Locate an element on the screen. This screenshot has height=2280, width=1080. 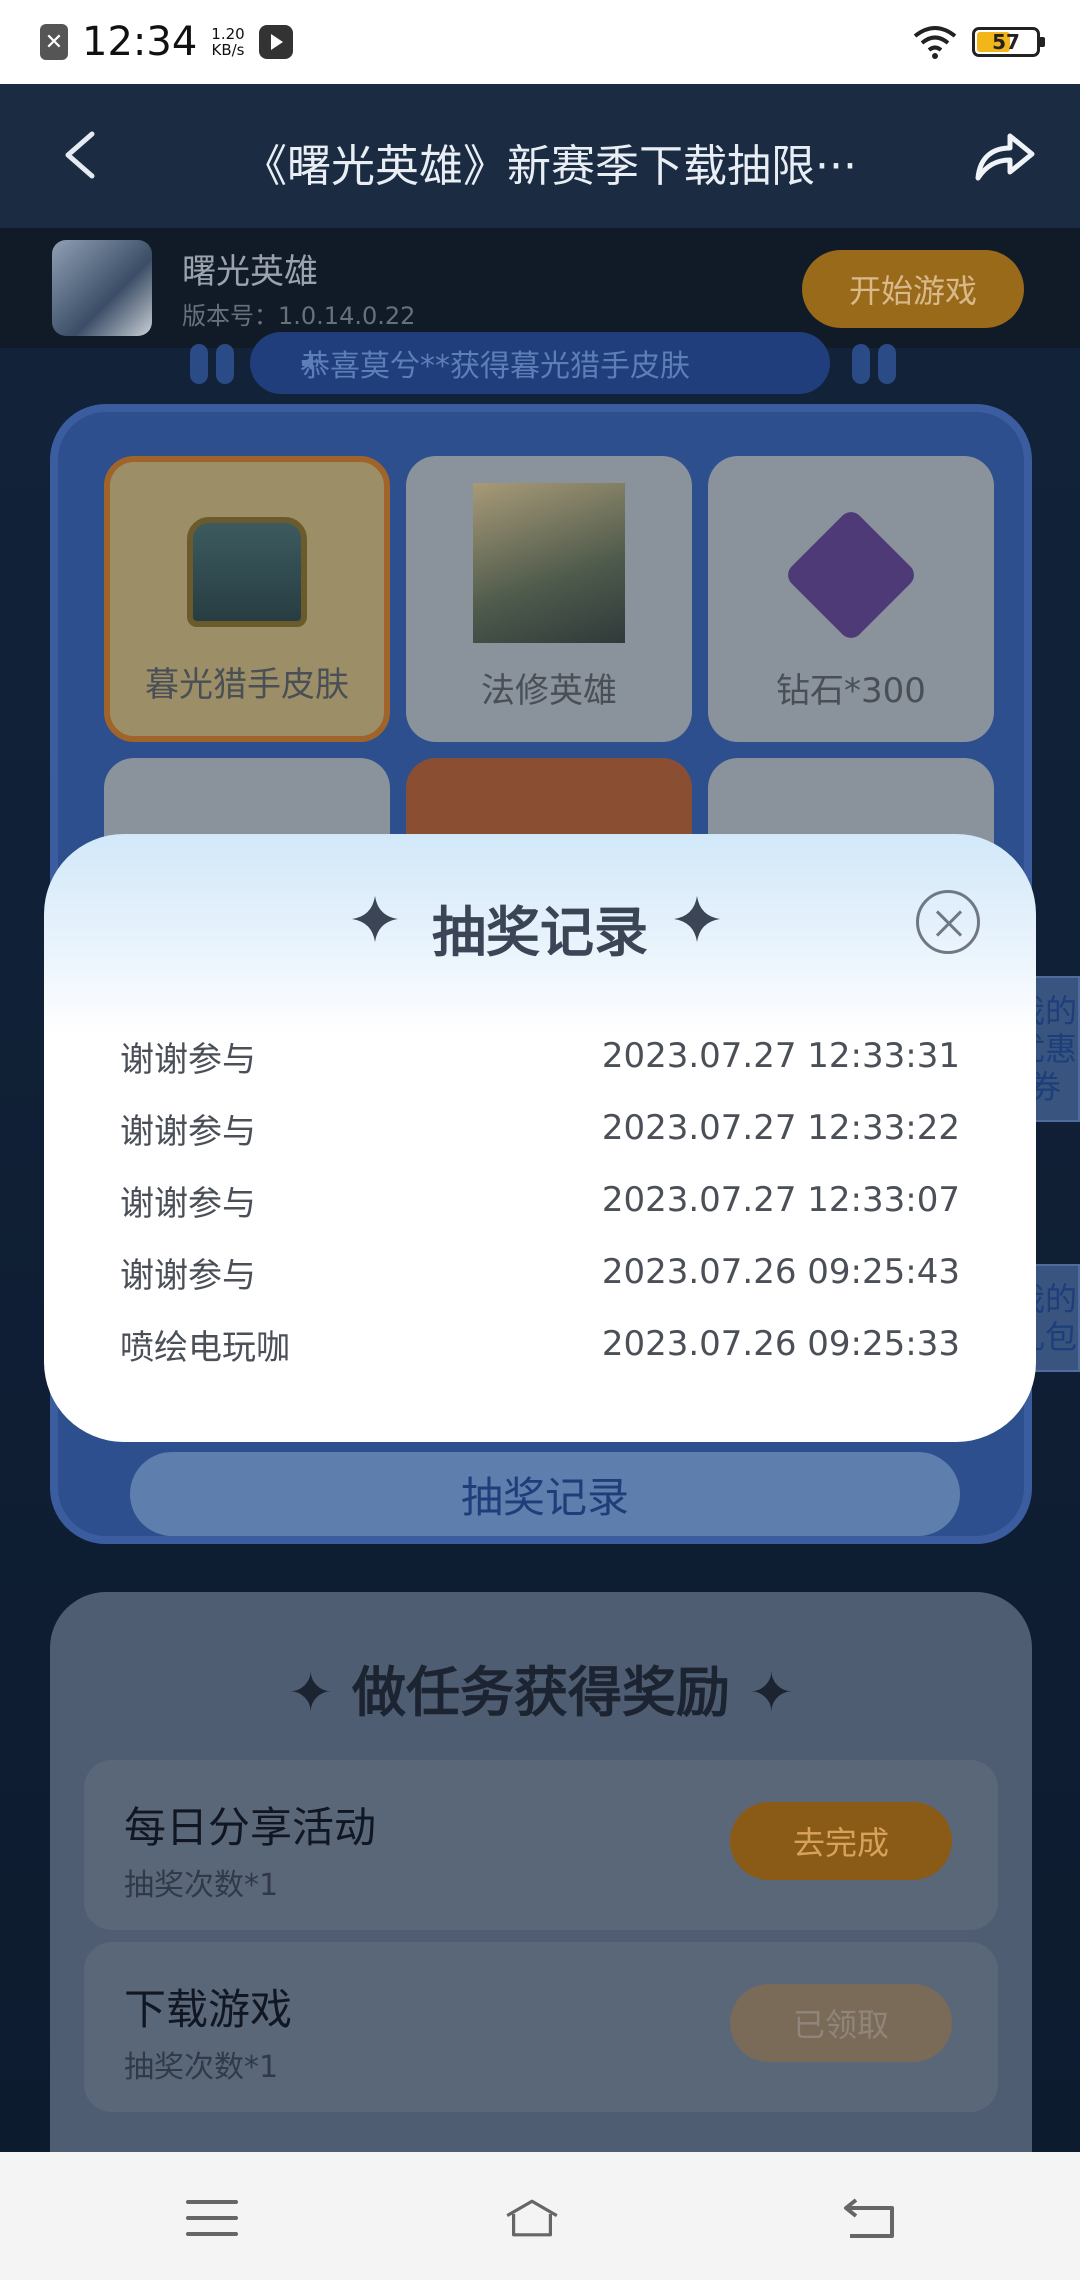
prize-label: 钻石*300 is located at coordinates (851, 691).